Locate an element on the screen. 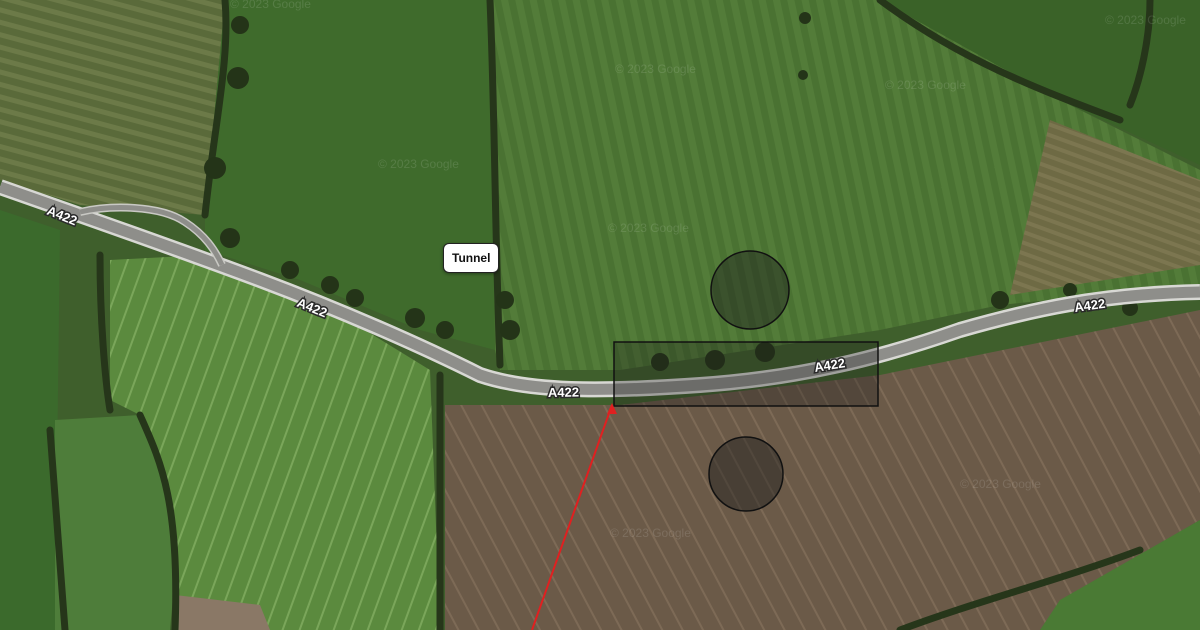 Image resolution: width=1200 pixels, height=630 pixels. tunnel-label: Tunnel is located at coordinates (471, 258).